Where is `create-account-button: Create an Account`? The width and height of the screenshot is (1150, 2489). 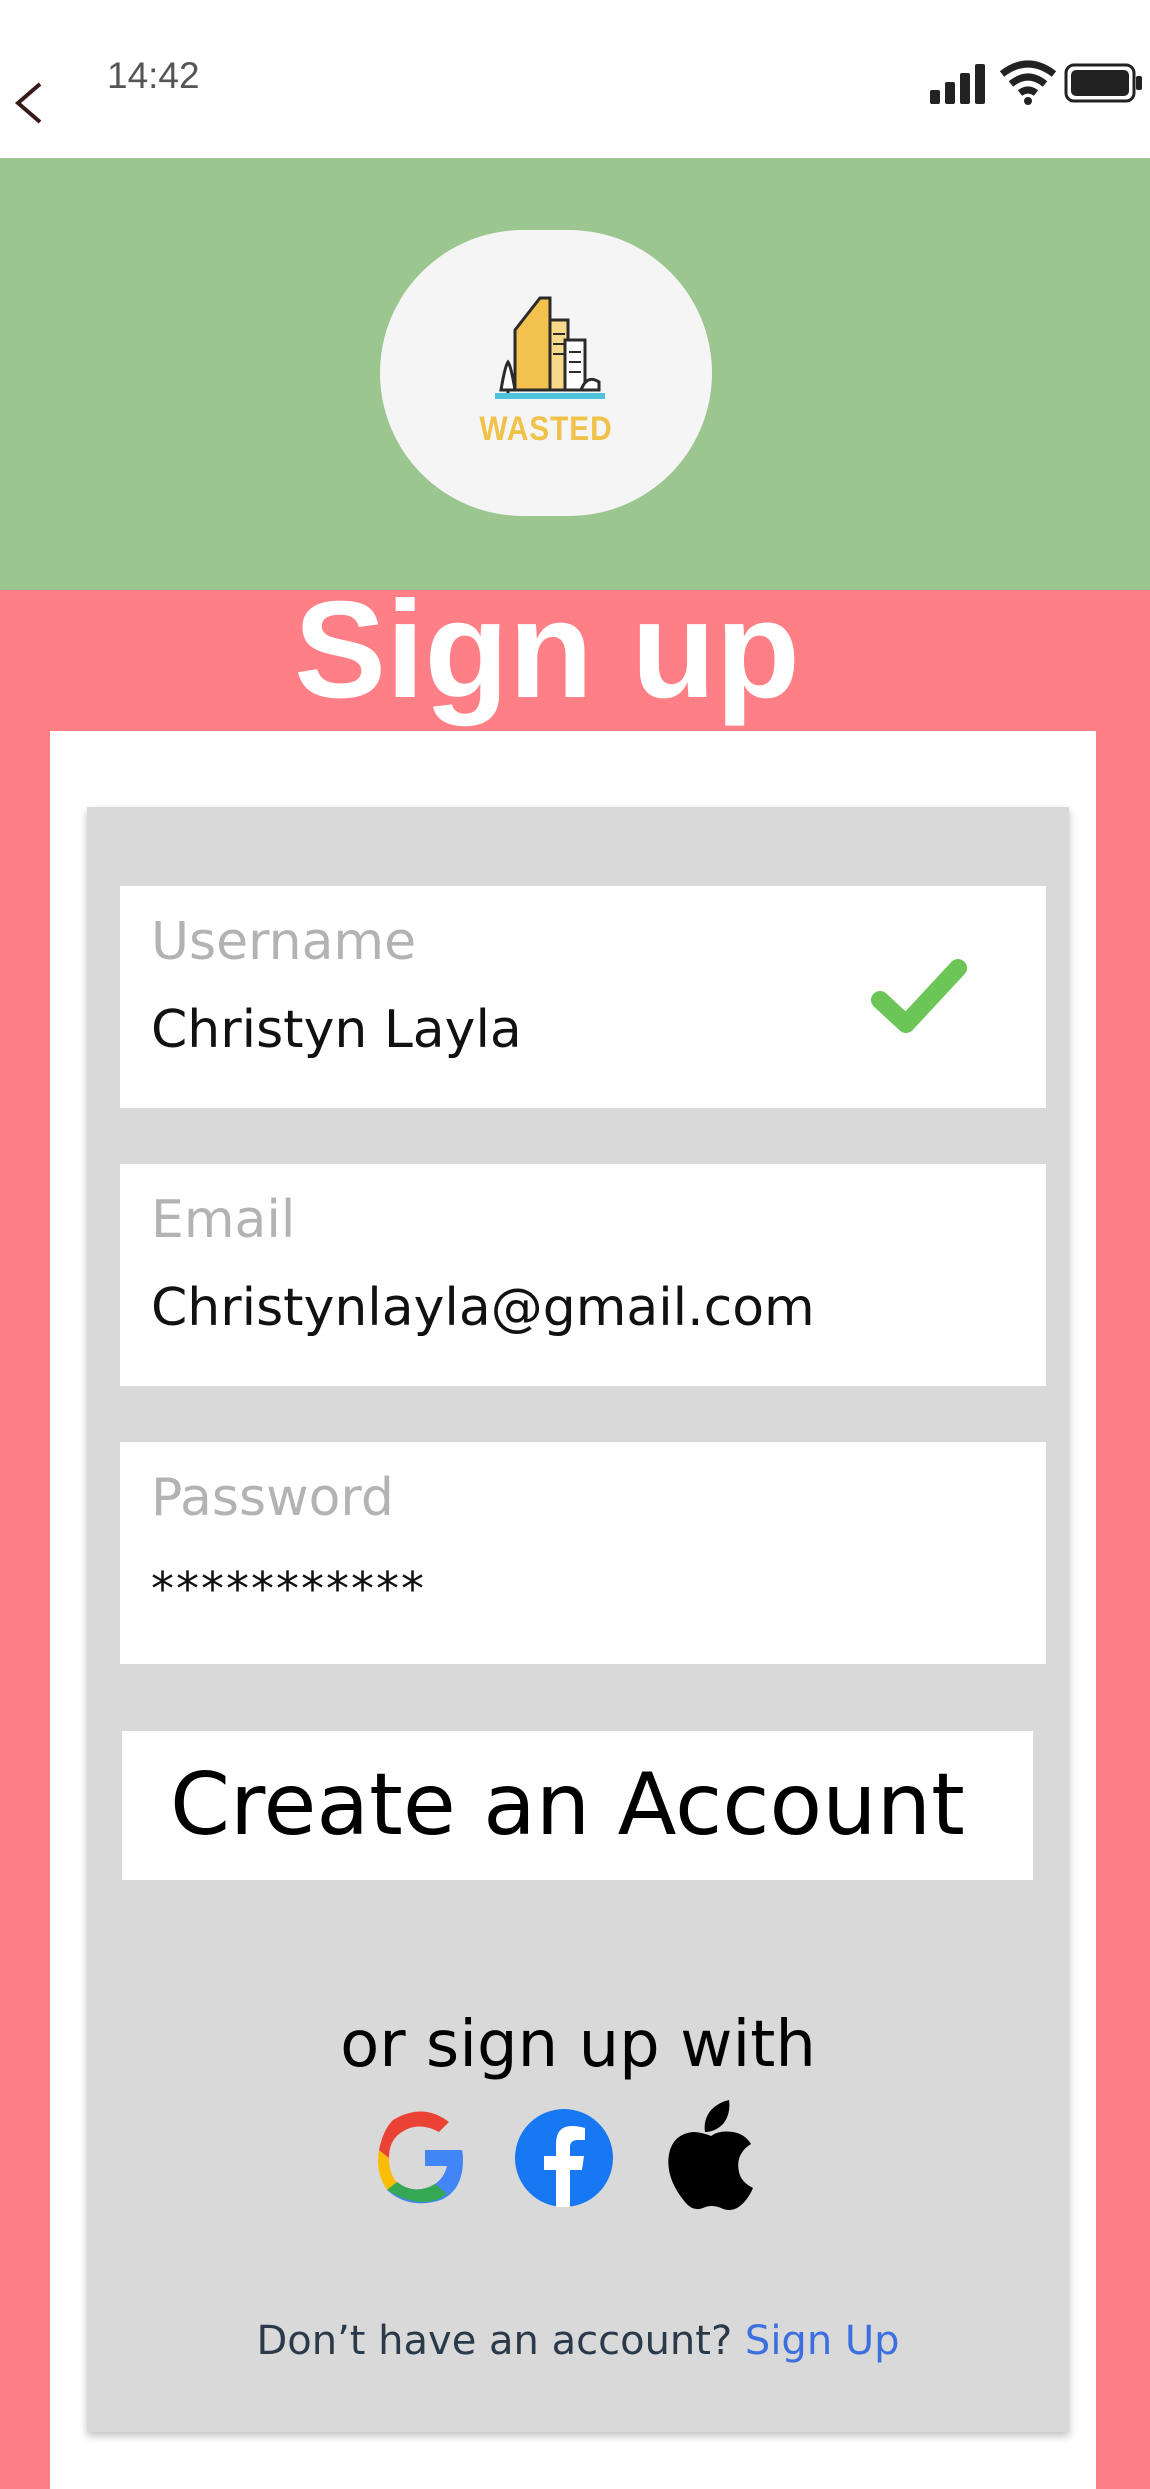
create-account-button: Create an Account is located at coordinates (577, 1805).